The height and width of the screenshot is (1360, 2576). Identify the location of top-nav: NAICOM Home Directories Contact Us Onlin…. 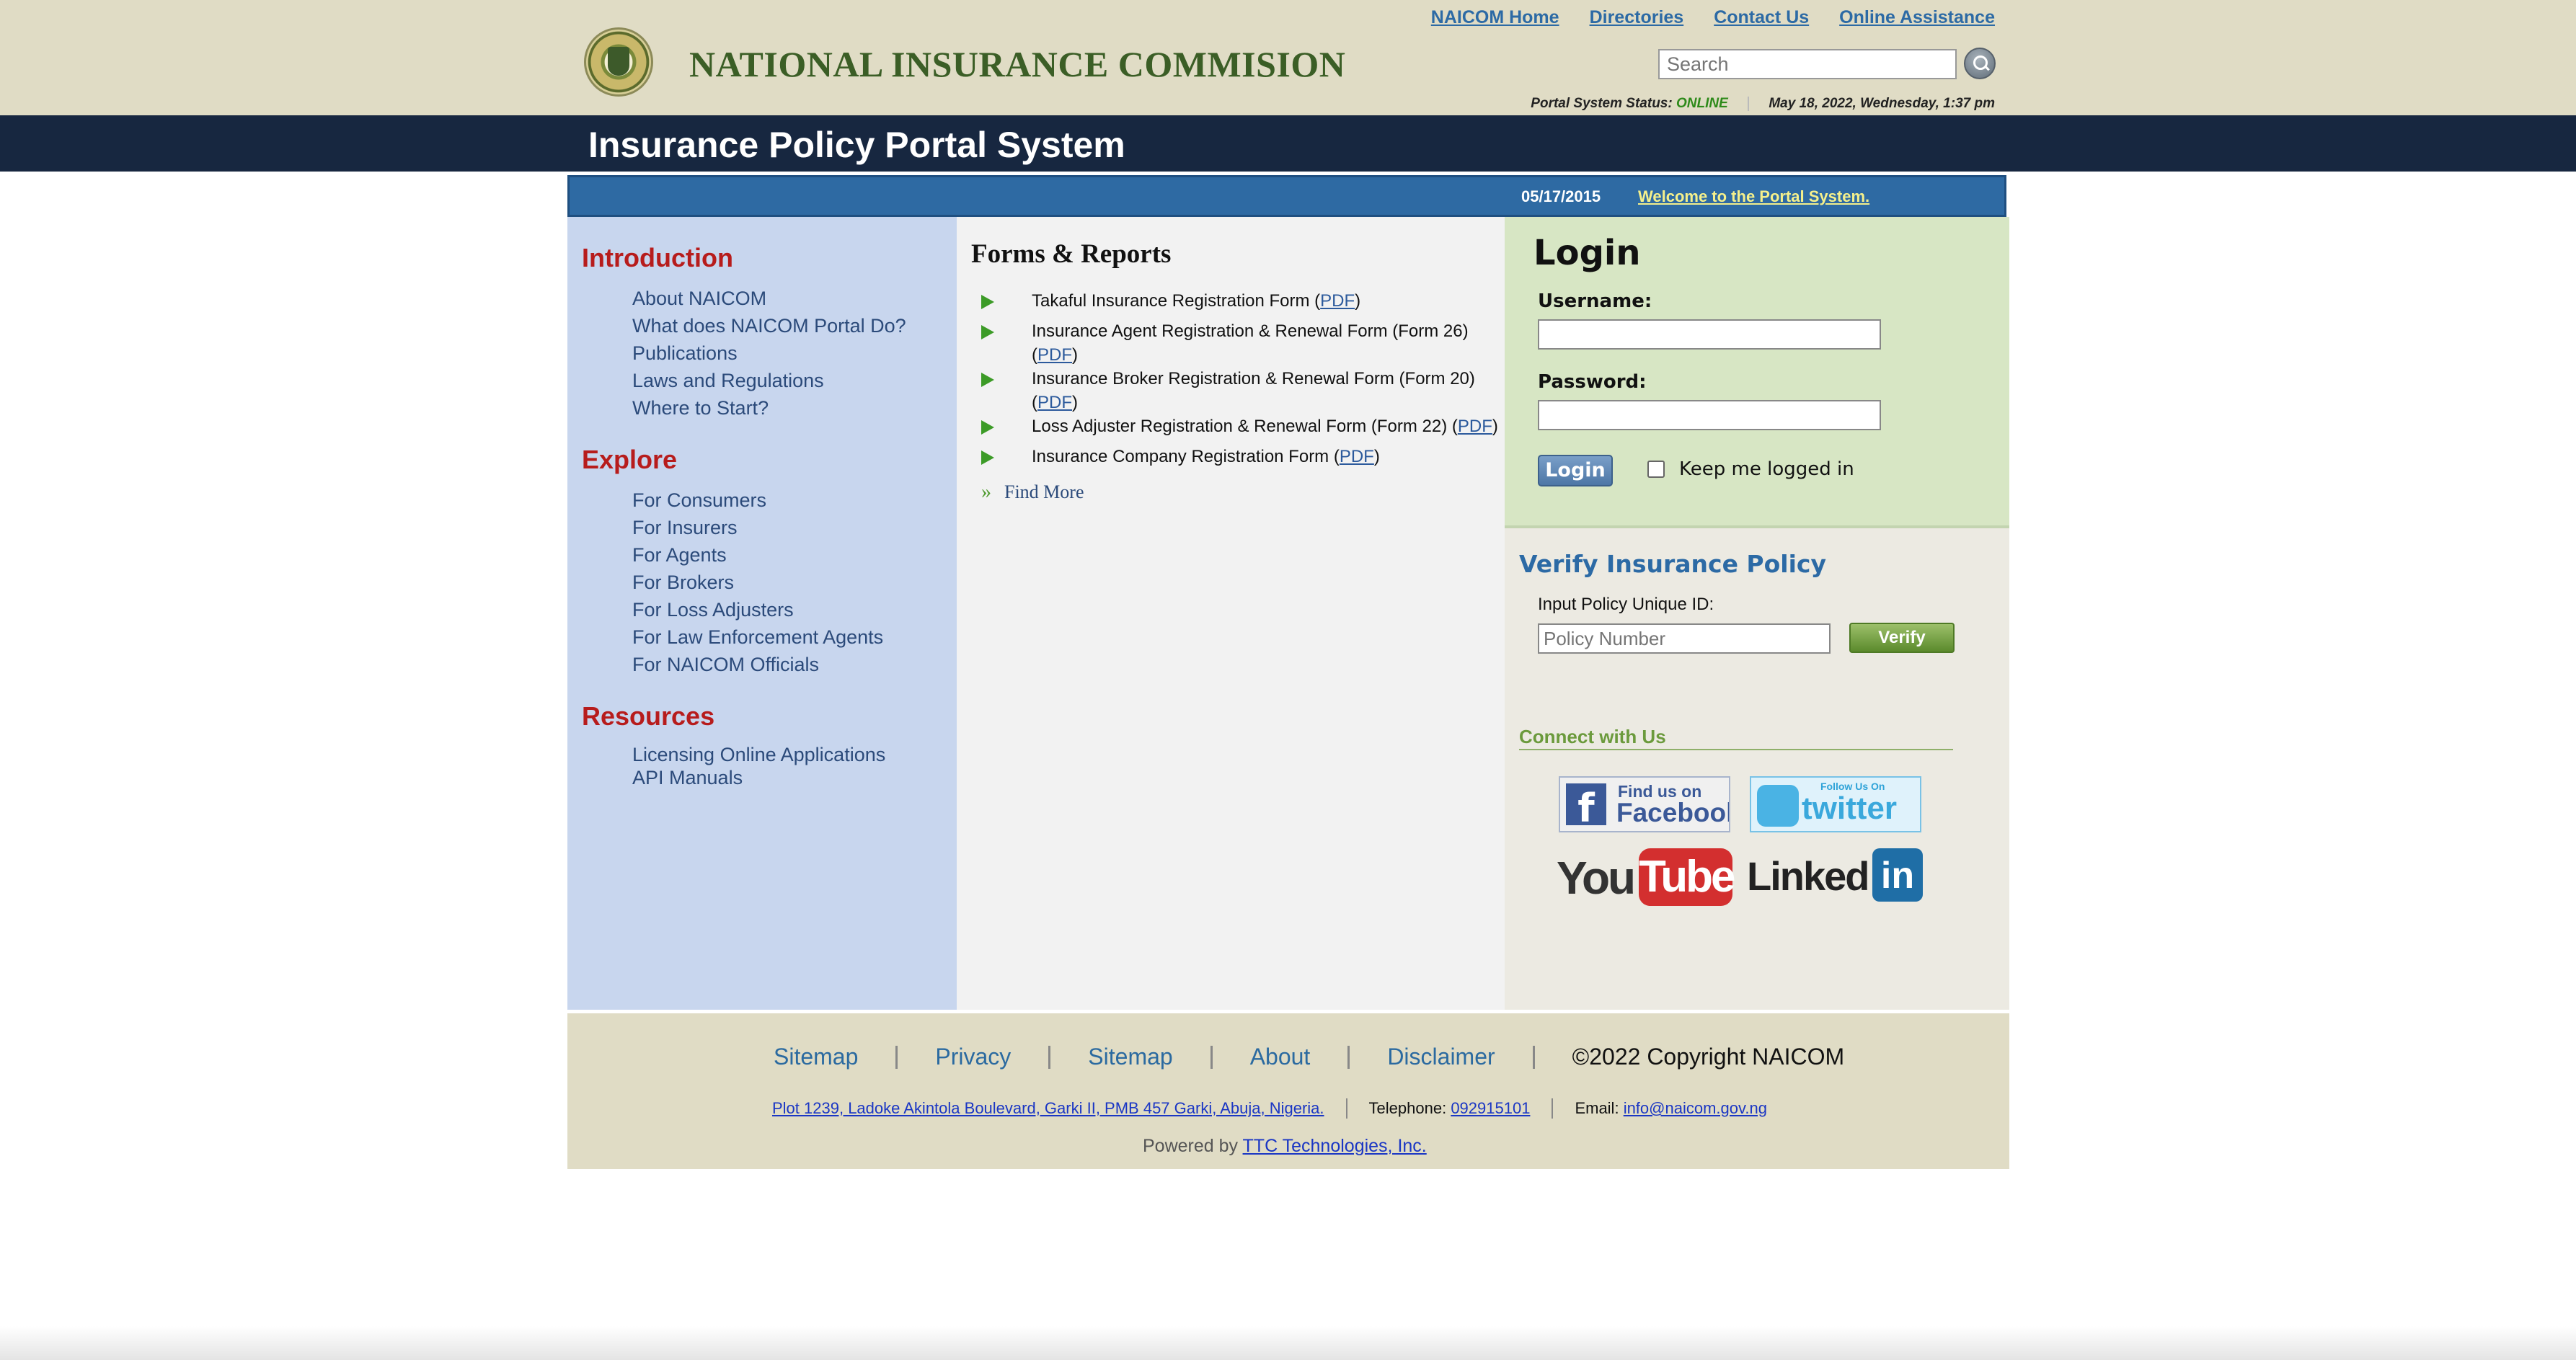
(1713, 17).